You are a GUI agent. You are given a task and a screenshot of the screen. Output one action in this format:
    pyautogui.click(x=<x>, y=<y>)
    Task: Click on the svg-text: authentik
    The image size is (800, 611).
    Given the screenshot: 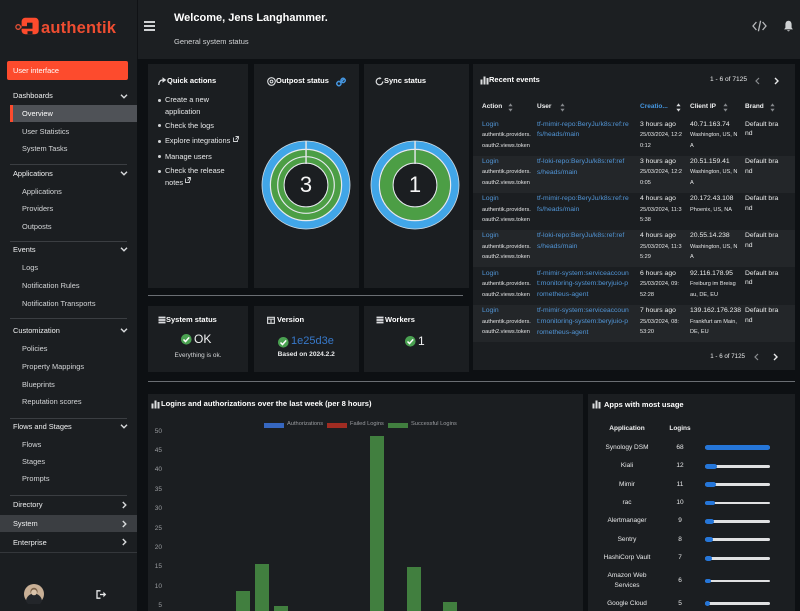 What is the action you would take?
    pyautogui.click(x=79, y=28)
    